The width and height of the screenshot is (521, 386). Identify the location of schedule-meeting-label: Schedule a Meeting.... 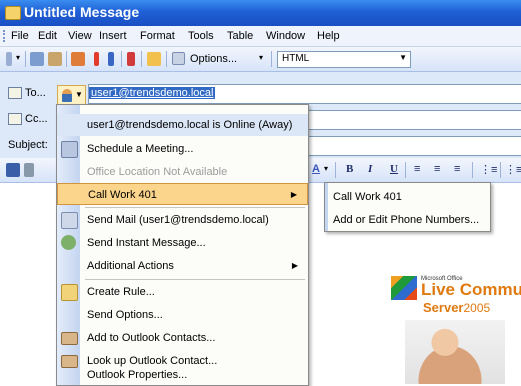
(140, 149).